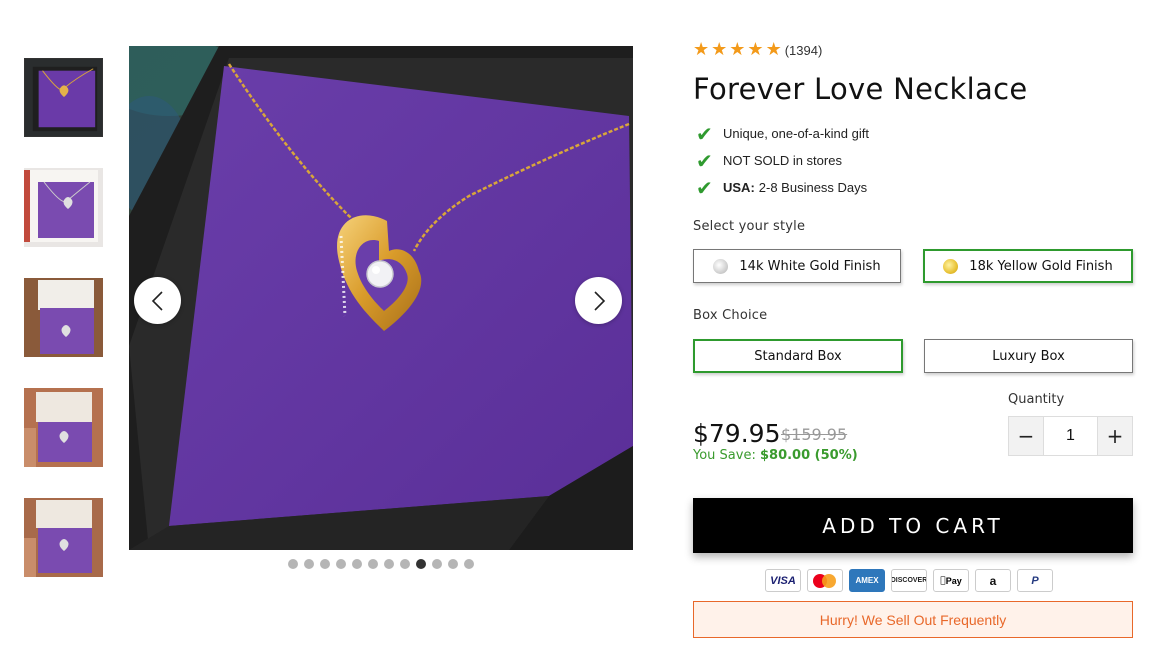 The height and width of the screenshot is (658, 1160). Describe the element at coordinates (730, 315) in the screenshot. I see `box-label: Box Choice` at that location.